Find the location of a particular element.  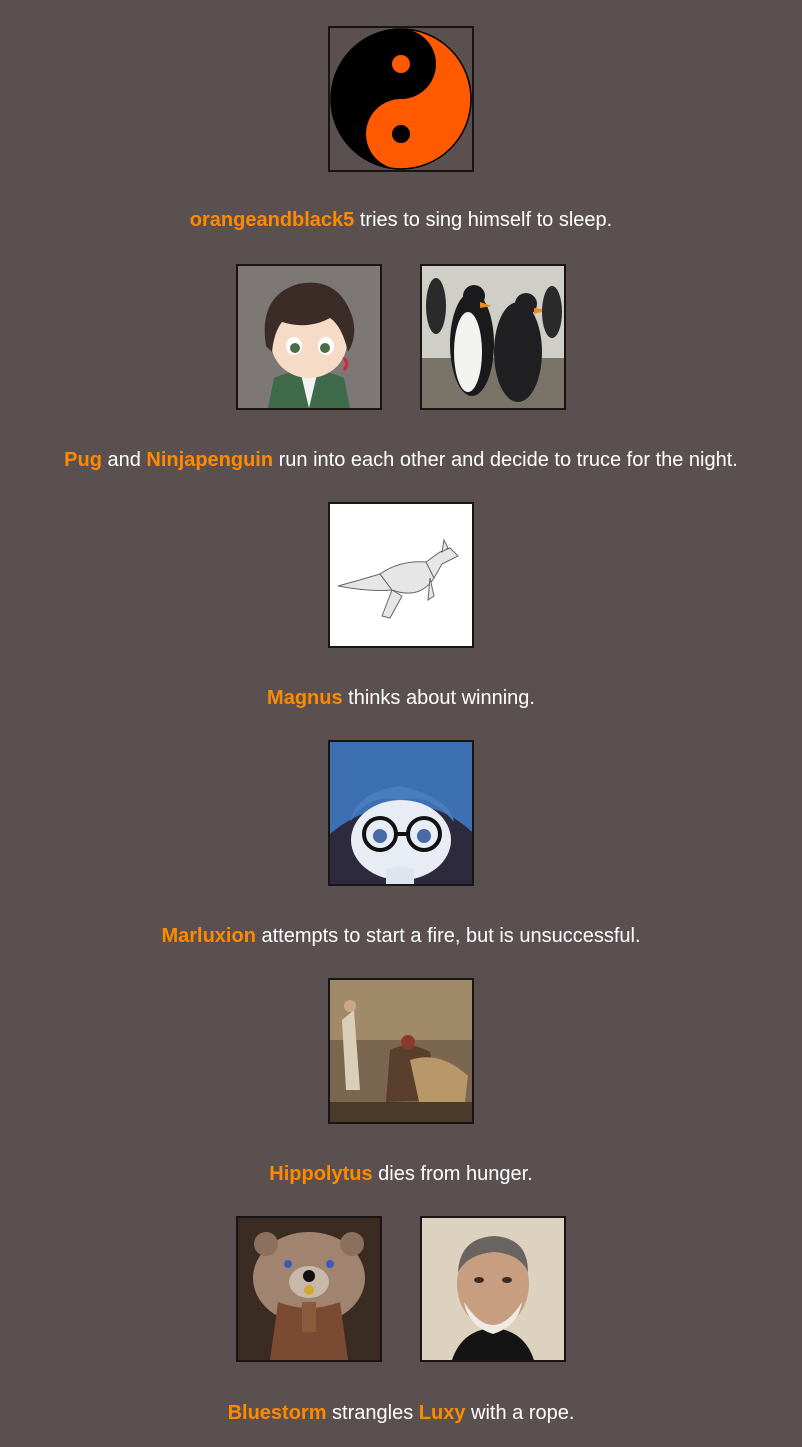

player-name: Magnus is located at coordinates (305, 698).